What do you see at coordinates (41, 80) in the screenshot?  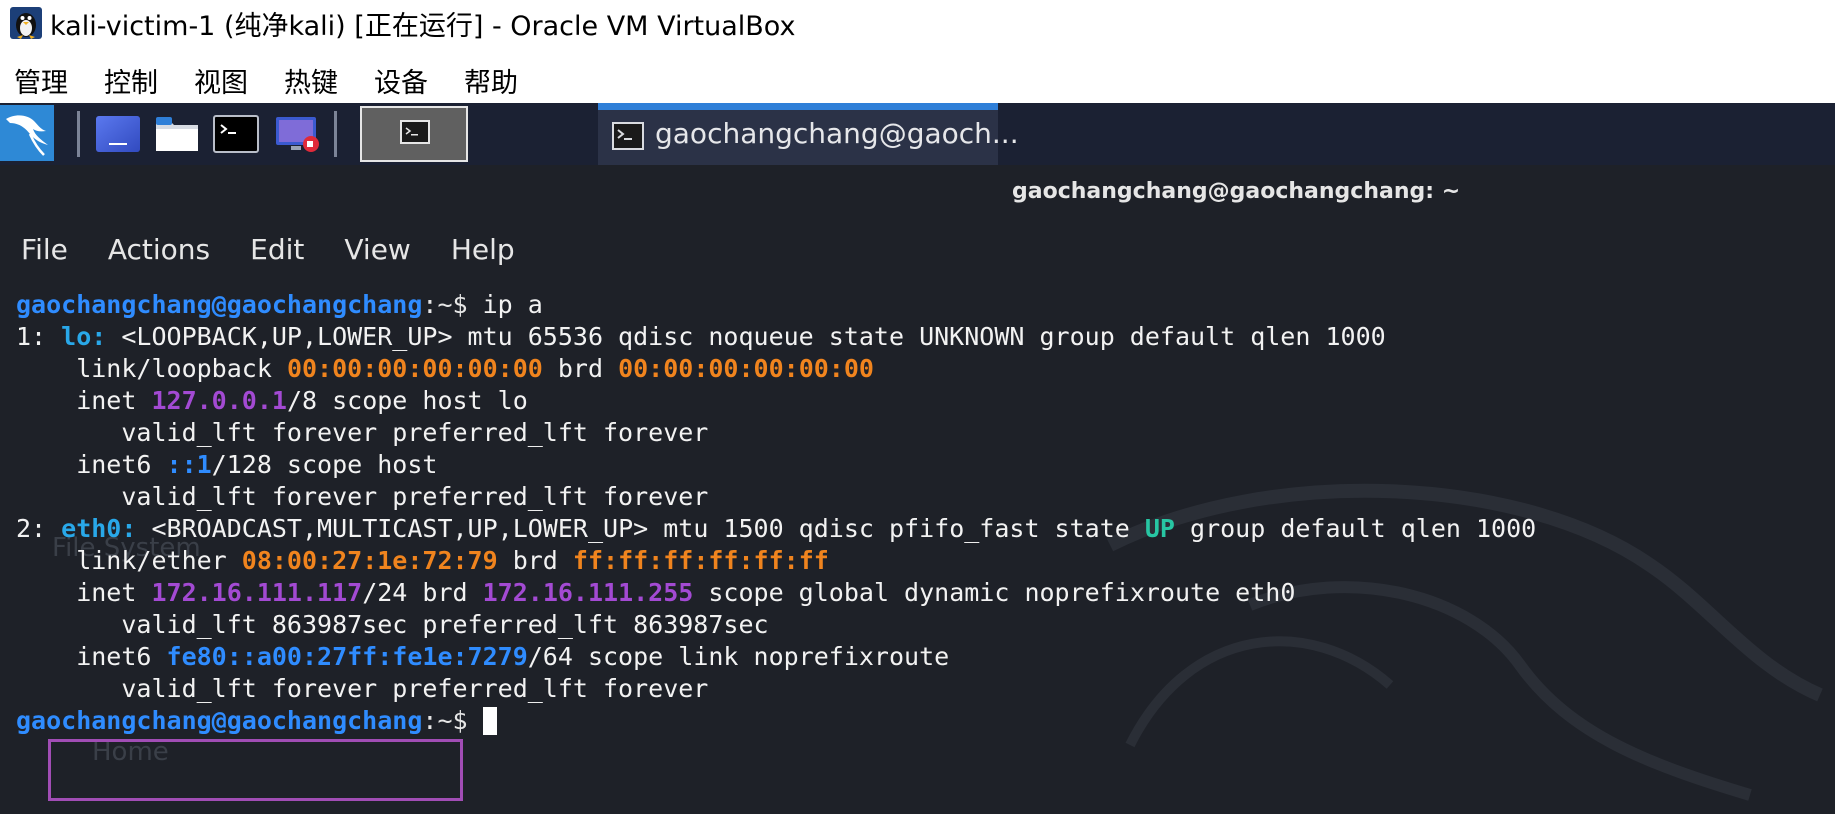 I see `menu-manage: 管理` at bounding box center [41, 80].